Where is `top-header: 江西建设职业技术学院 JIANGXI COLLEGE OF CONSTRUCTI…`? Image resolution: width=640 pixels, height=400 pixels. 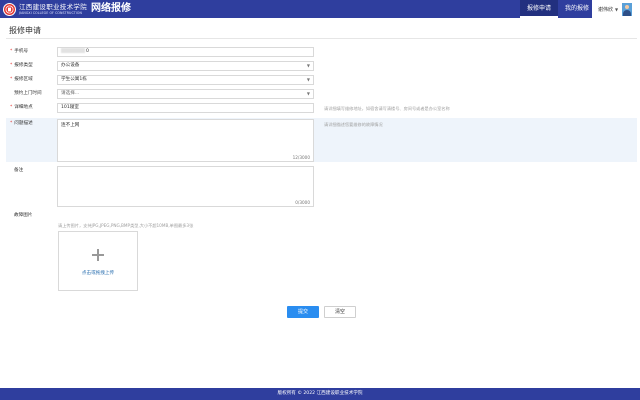 top-header: 江西建设职业技术学院 JIANGXI COLLEGE OF CONSTRUCTI… is located at coordinates (320, 9).